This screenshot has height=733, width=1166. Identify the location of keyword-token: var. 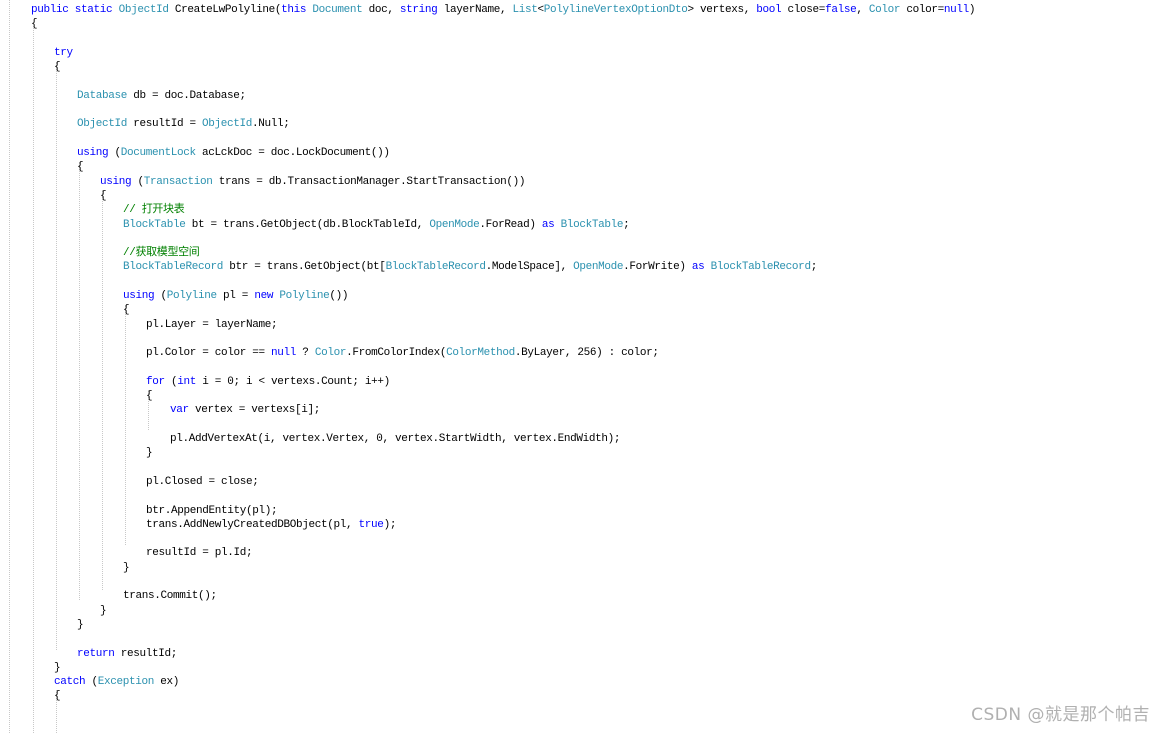
(179, 410).